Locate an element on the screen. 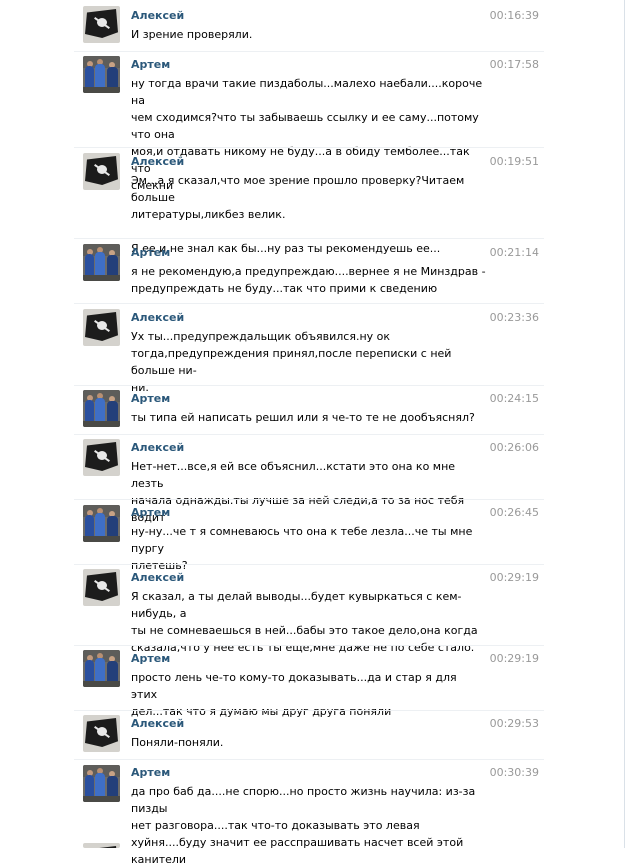  message-time: 00:21:14 is located at coordinates (514, 252).